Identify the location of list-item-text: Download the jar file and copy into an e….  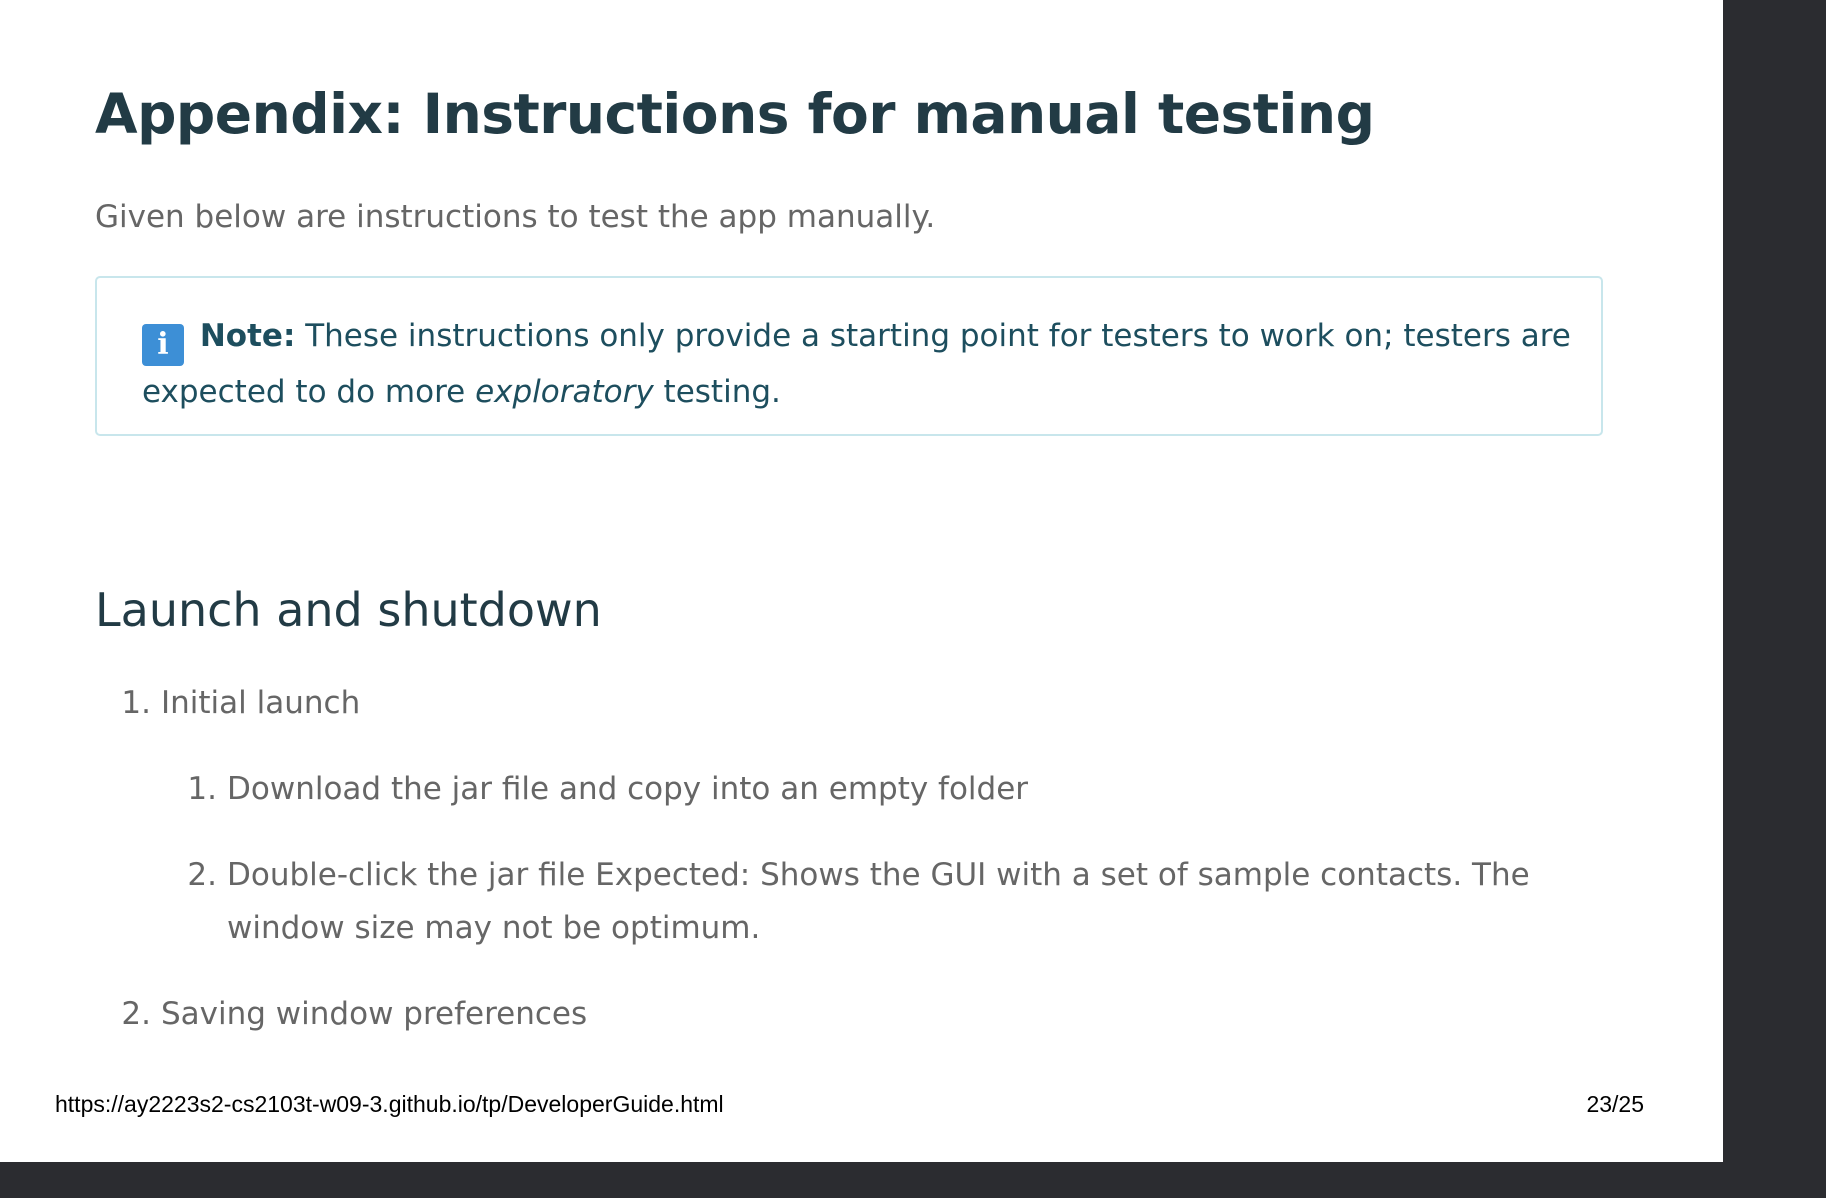
(628, 789).